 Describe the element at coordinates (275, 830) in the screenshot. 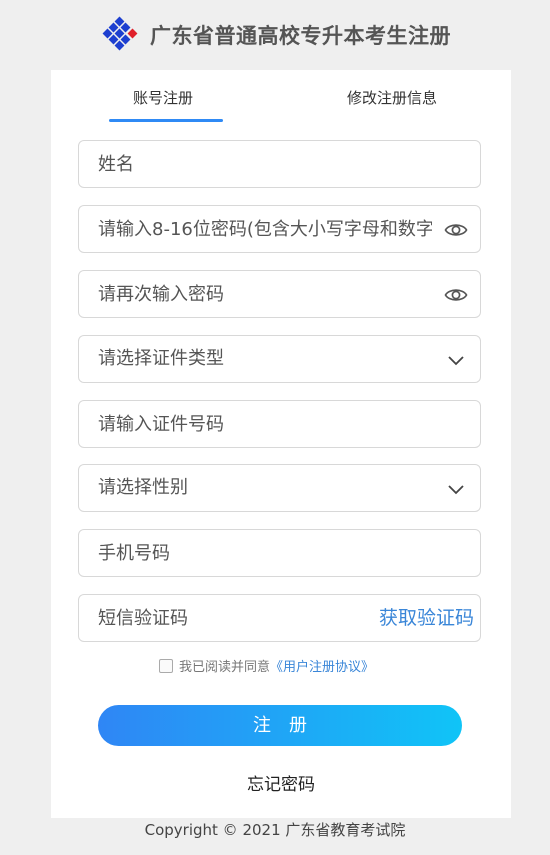

I see `copyright: Copyright © 2021 广东省教育考试院` at that location.